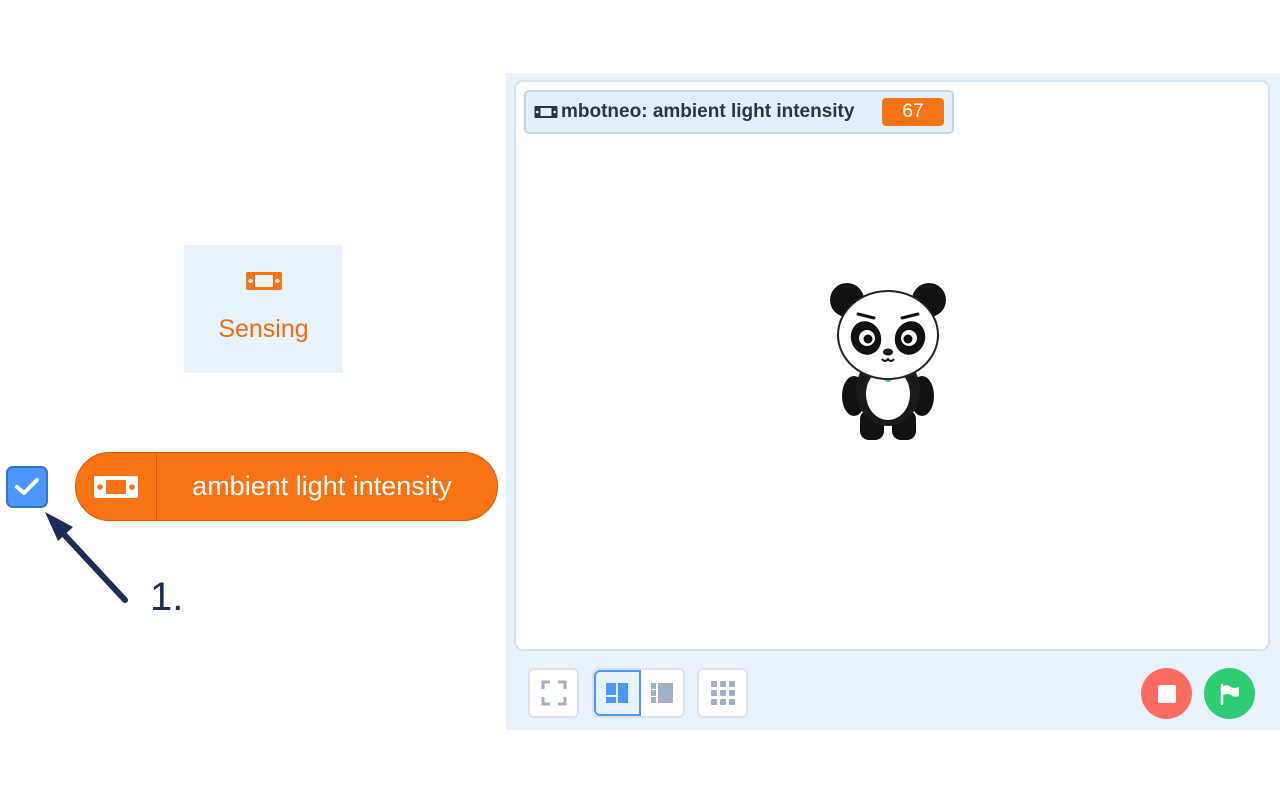 This screenshot has height=800, width=1280. I want to click on monitor-label: mbotneo: ambient light intensity, so click(708, 111).